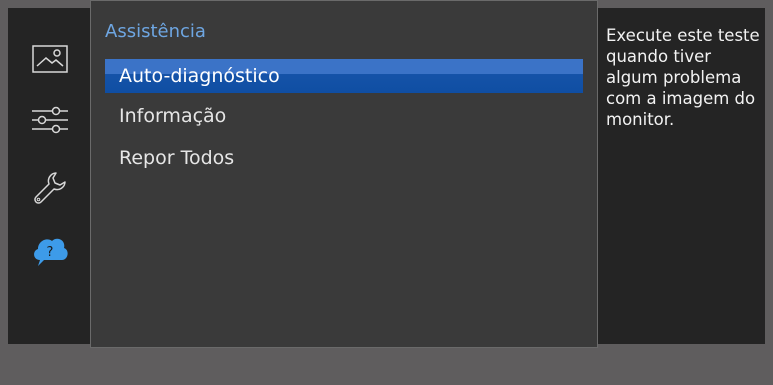  I want to click on category-sidebar: ?, so click(49, 176).